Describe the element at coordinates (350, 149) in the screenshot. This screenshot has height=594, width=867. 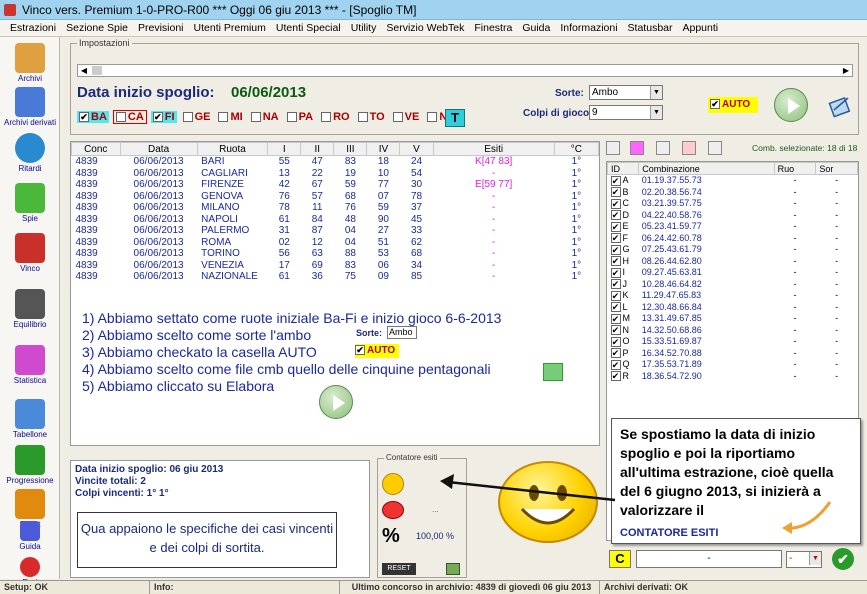
I see `column-header: III` at that location.